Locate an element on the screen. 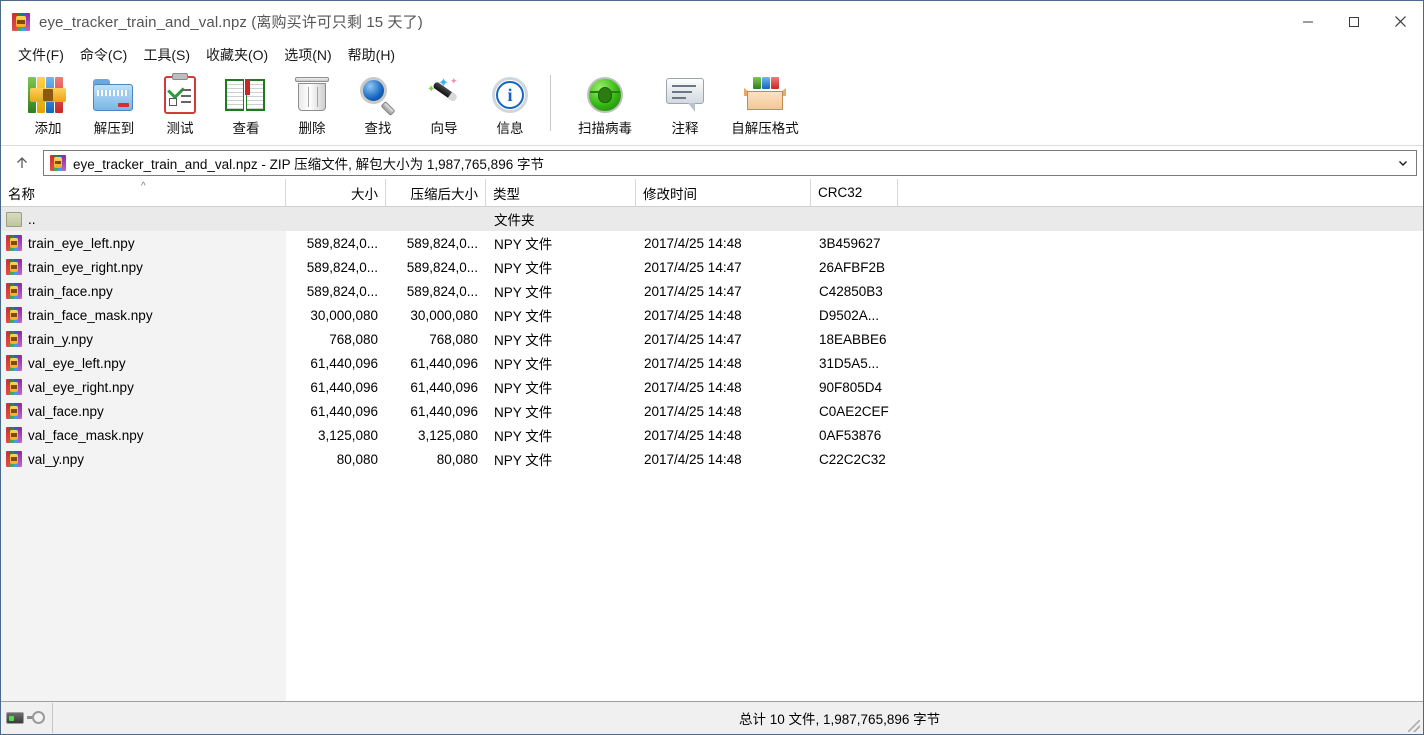 The width and height of the screenshot is (1424, 735). cell-crc32: 26AFBF2B is located at coordinates (852, 267).